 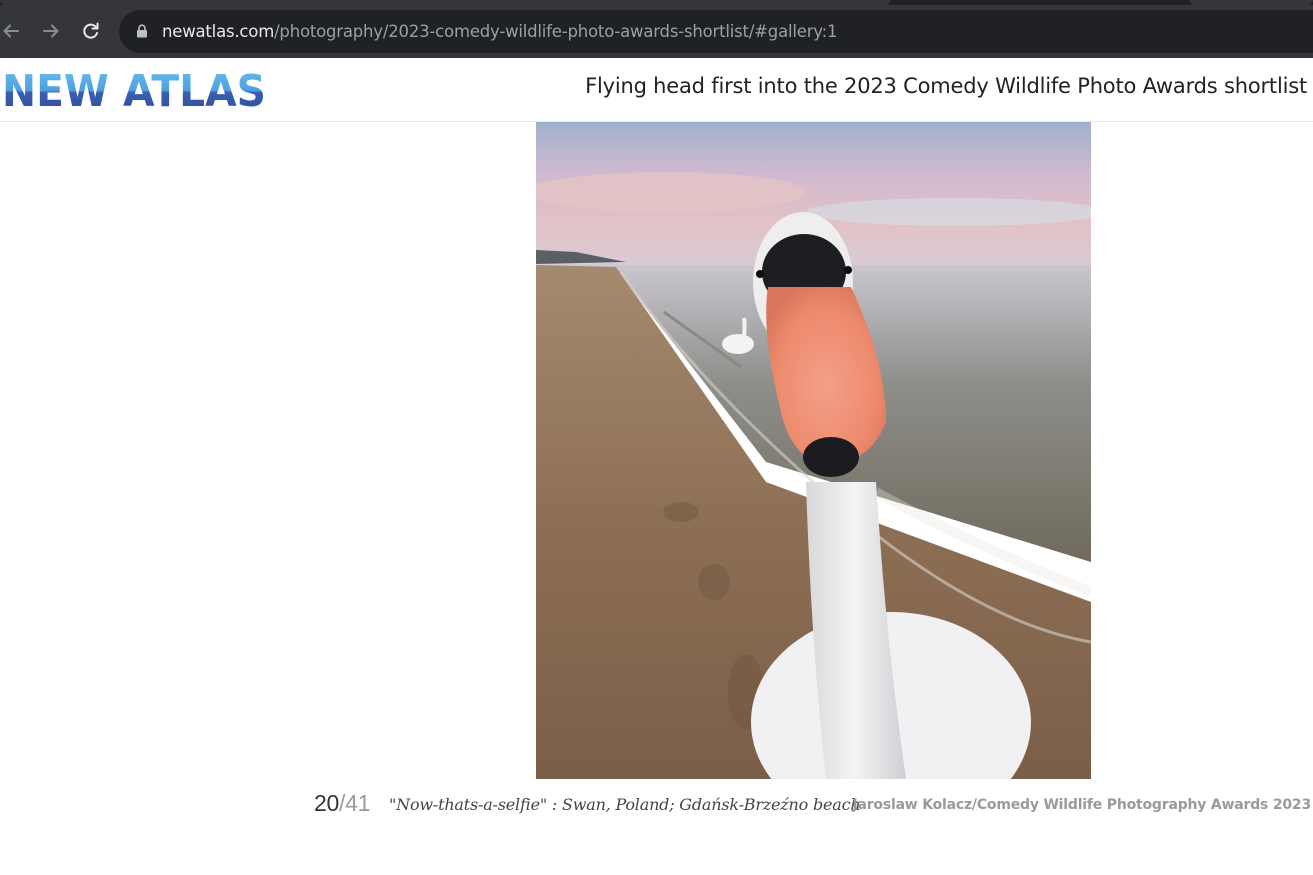 I want to click on forward-button, so click(x=51, y=31).